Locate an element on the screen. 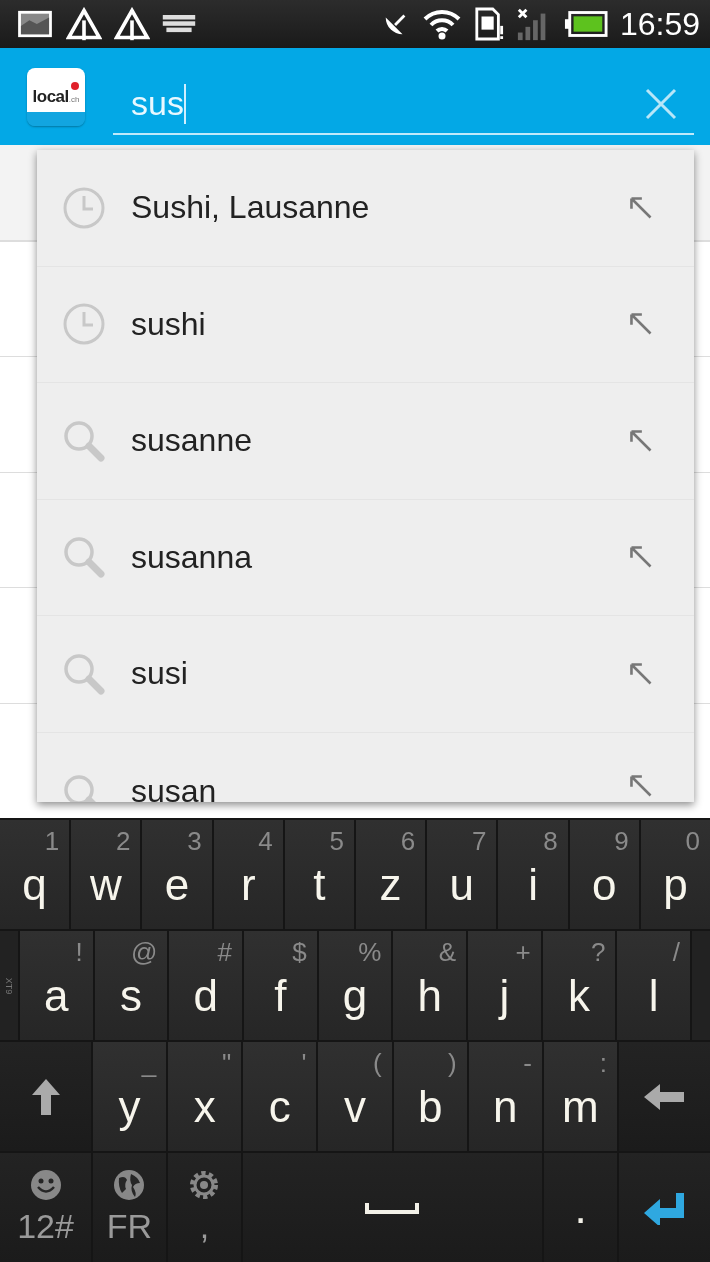  enter-key is located at coordinates (664, 1207).